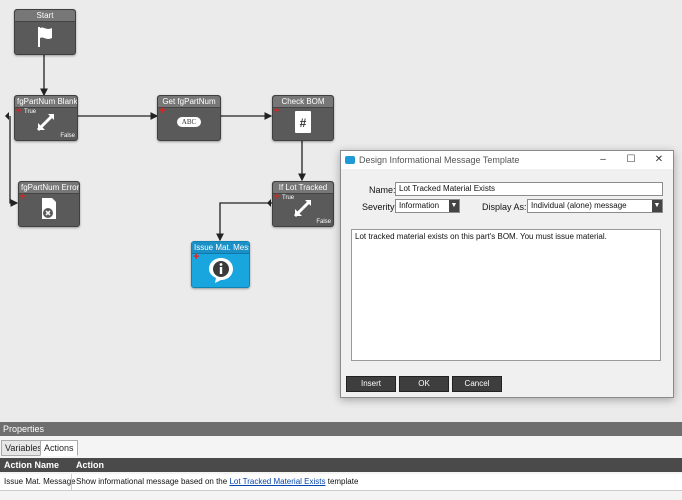 The width and height of the screenshot is (682, 500). What do you see at coordinates (46, 102) in the screenshot?
I see `node-title: fgPartNum Blank` at bounding box center [46, 102].